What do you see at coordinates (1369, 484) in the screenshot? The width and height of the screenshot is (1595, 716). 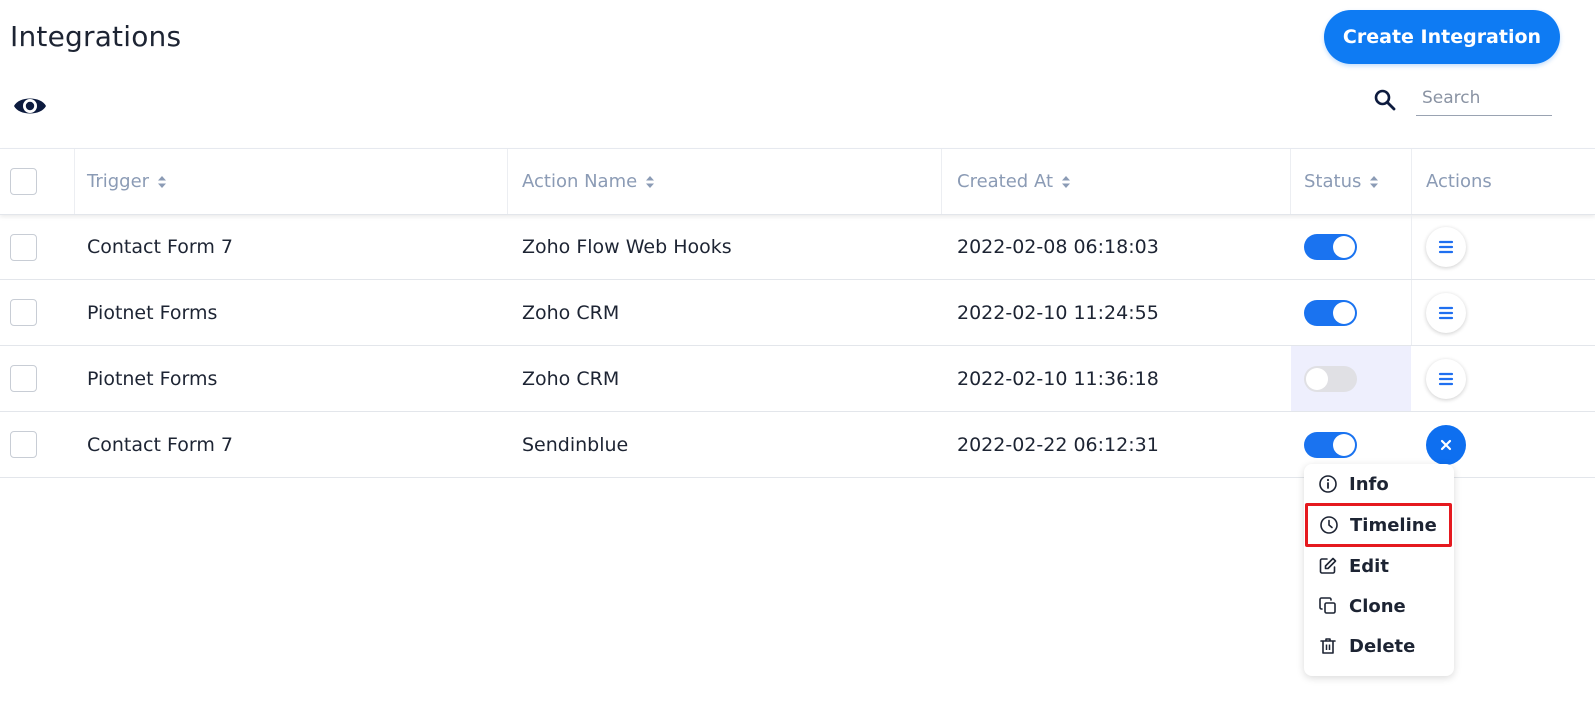 I see `menu-item-label: Info` at bounding box center [1369, 484].